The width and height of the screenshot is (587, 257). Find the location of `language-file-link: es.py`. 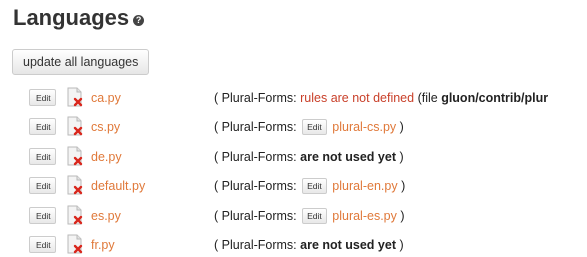

language-file-link: es.py is located at coordinates (106, 216).